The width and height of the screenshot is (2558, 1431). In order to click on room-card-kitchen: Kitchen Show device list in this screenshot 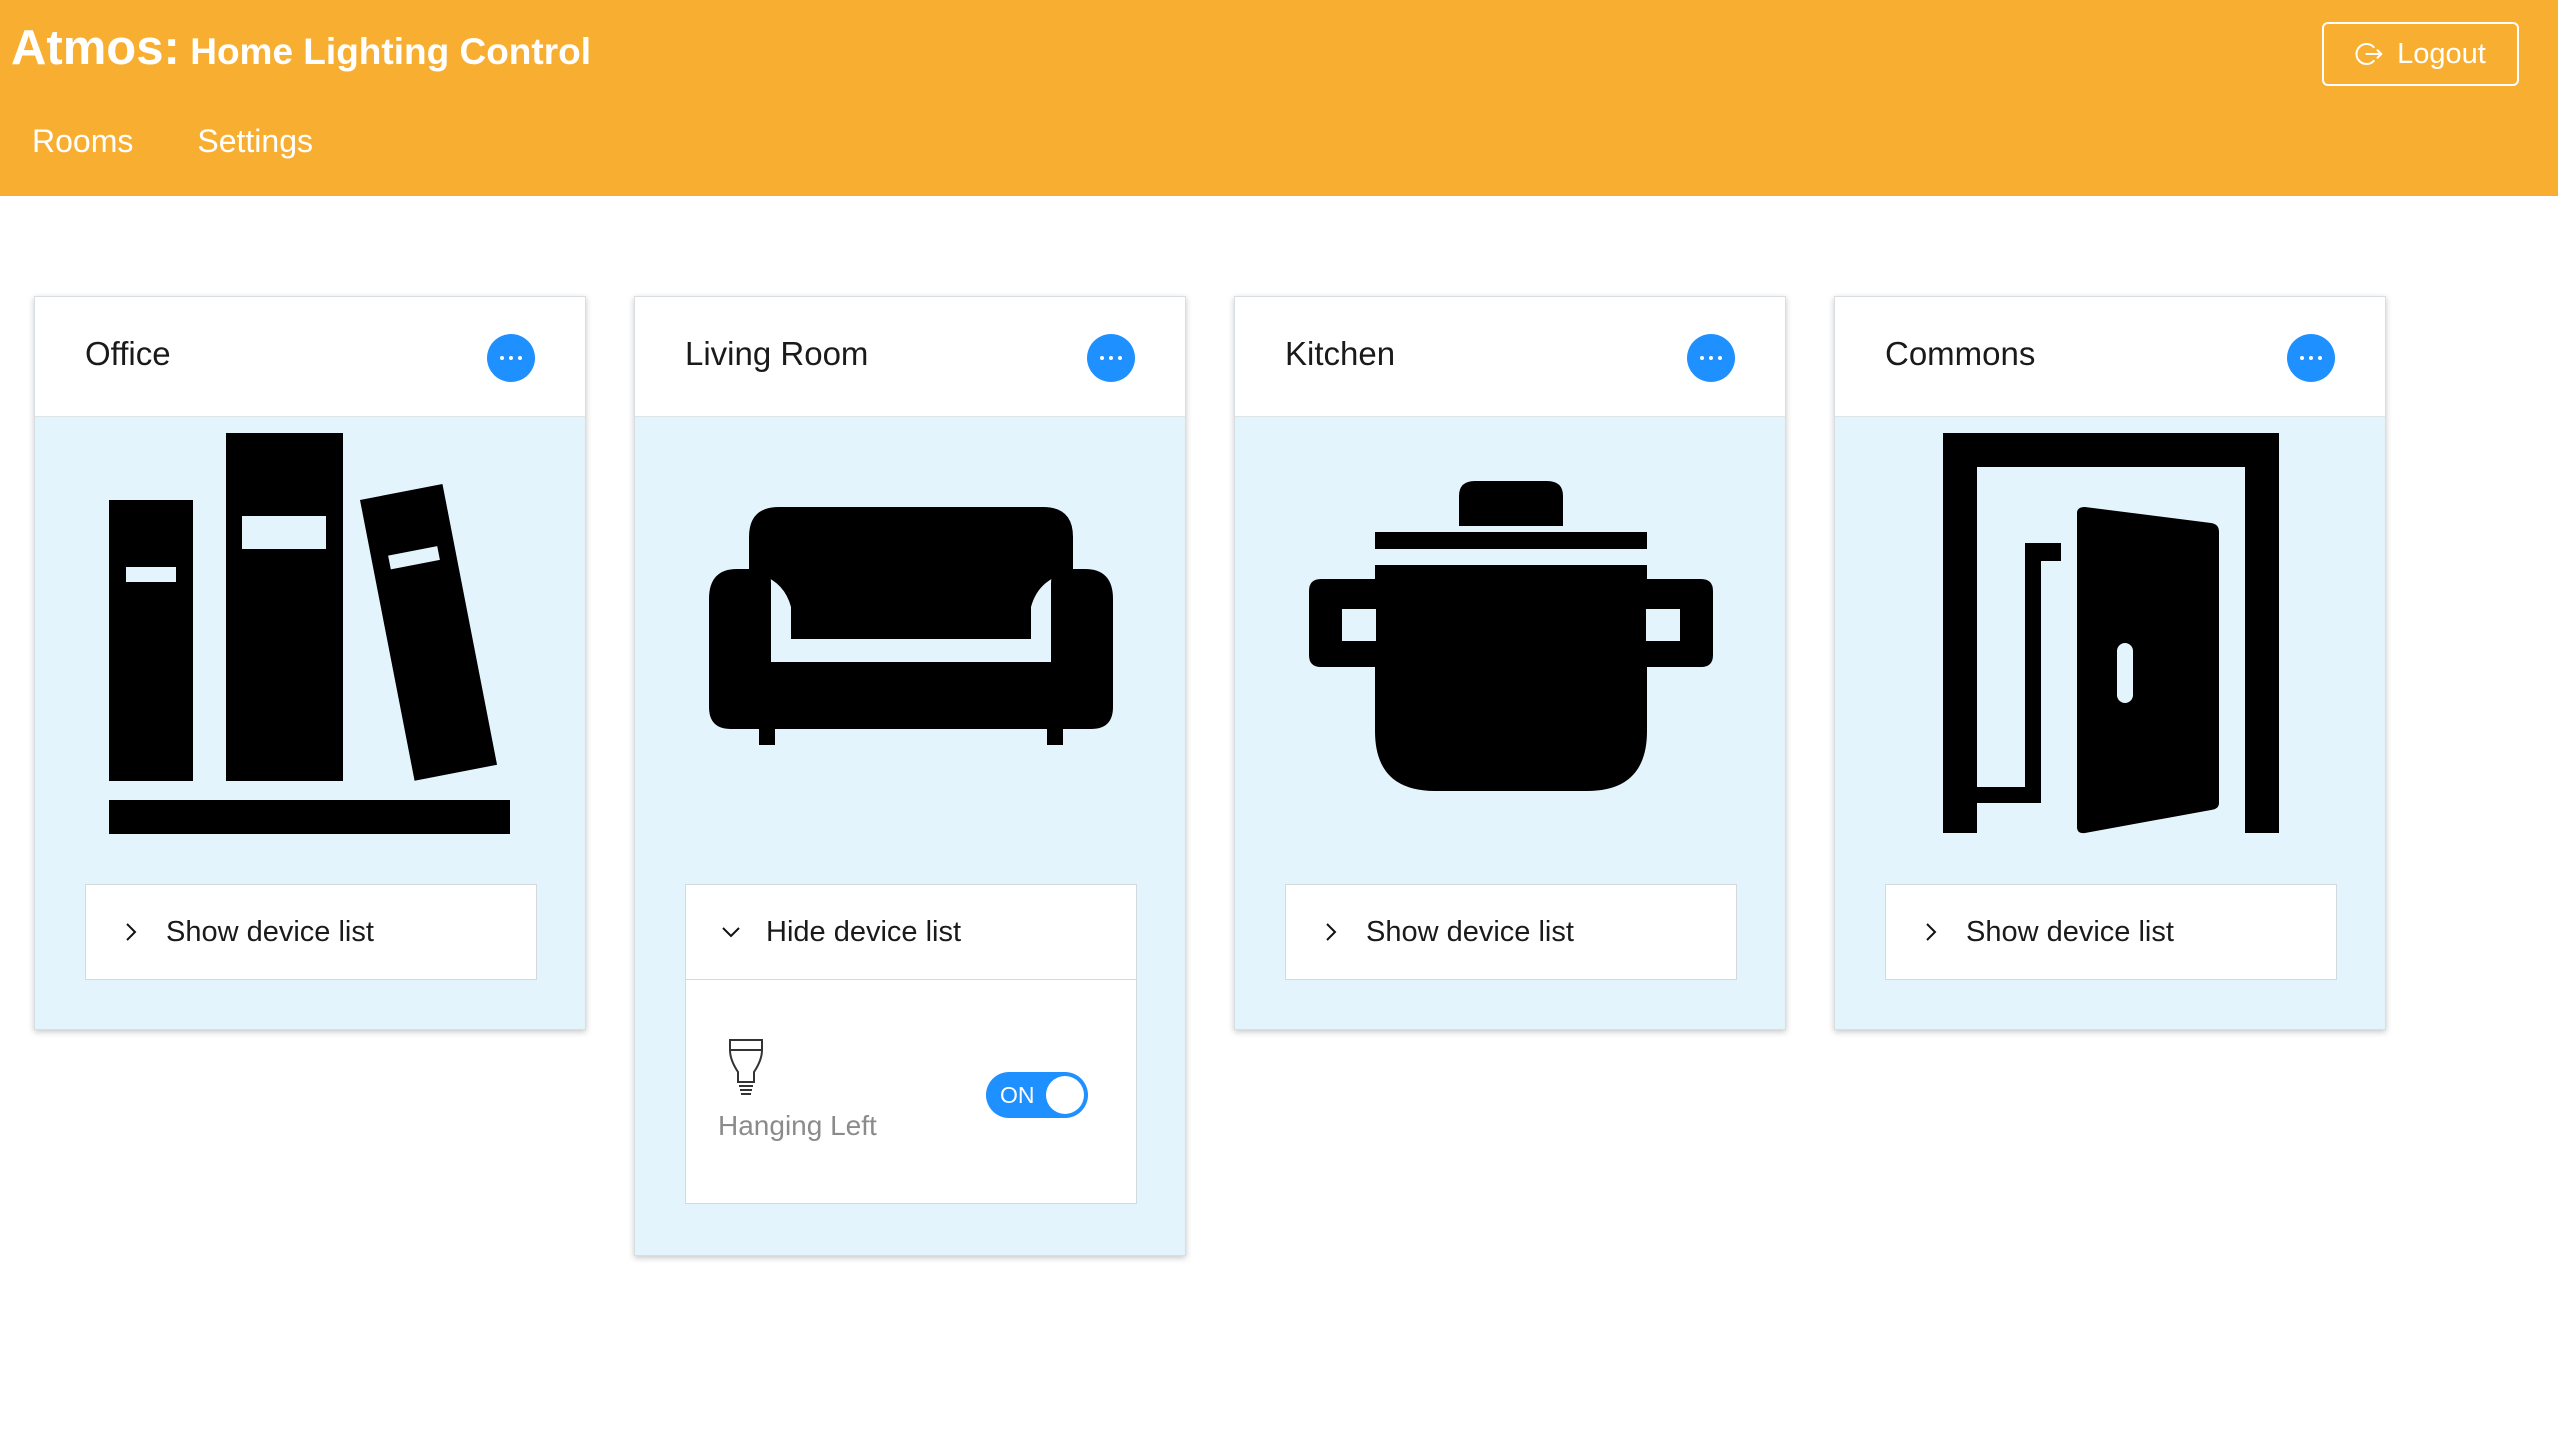, I will do `click(1510, 663)`.